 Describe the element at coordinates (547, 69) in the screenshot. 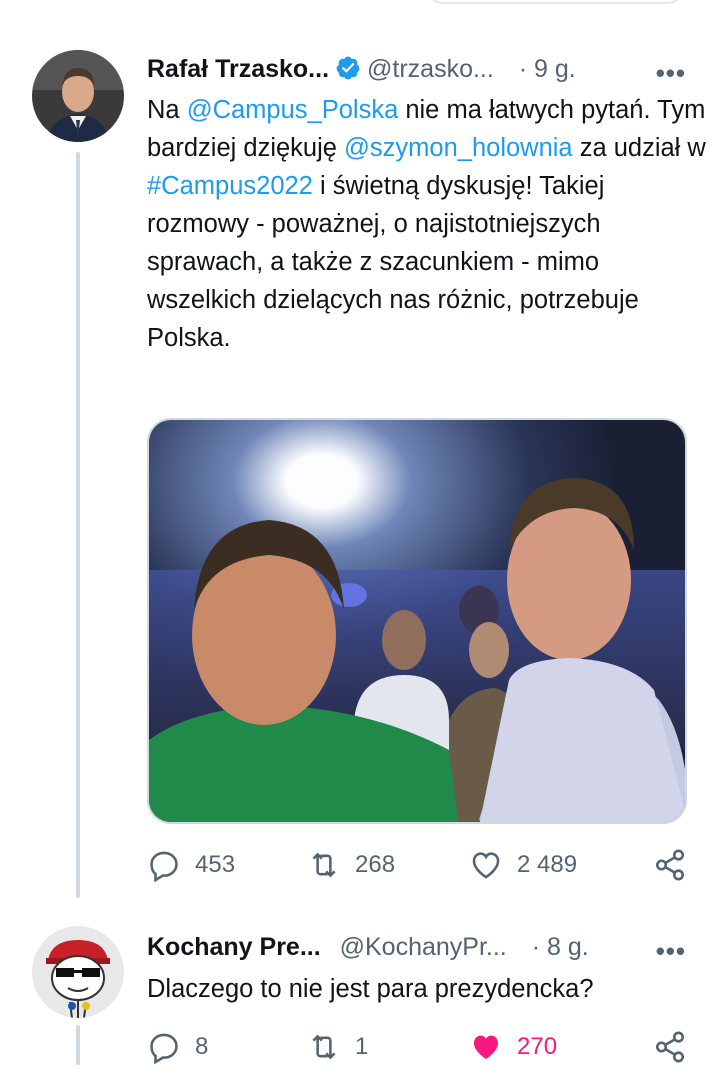

I see `tweet-time: · 9 g.` at that location.